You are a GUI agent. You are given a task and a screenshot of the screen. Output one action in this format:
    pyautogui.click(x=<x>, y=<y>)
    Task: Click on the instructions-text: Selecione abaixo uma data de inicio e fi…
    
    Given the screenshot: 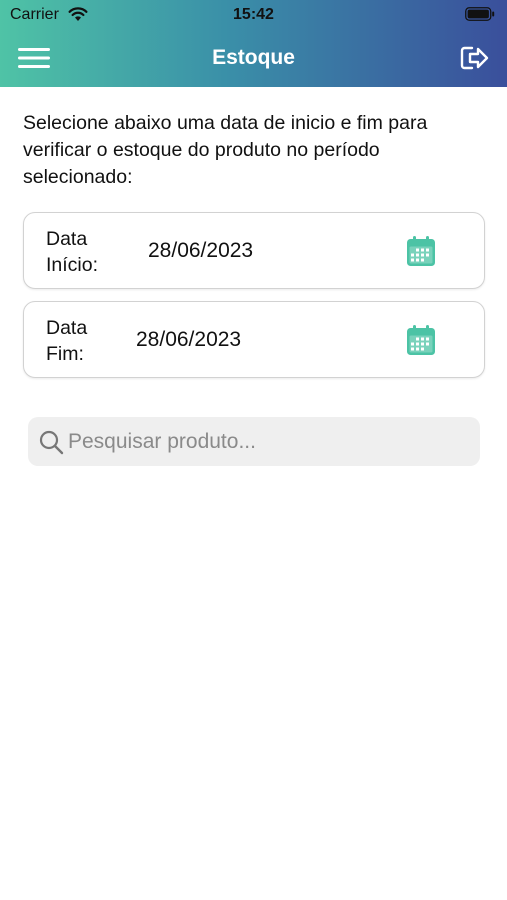 What is the action you would take?
    pyautogui.click(x=225, y=150)
    